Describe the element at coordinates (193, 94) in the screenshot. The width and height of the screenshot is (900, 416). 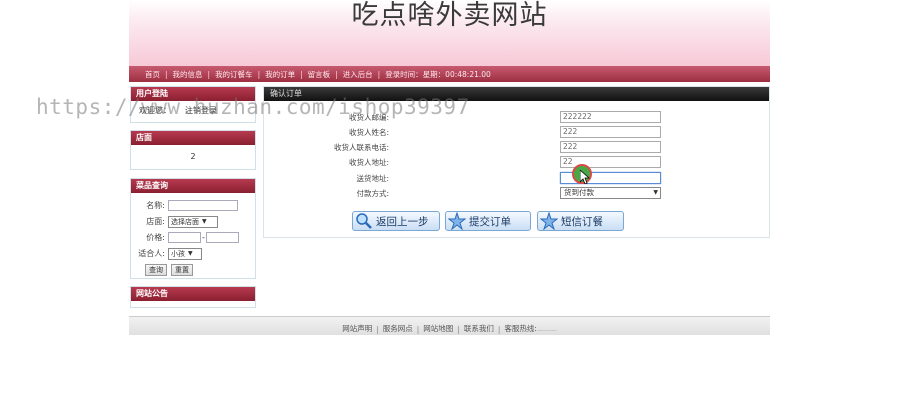
I see `login-panel-header: 用户登陆` at that location.